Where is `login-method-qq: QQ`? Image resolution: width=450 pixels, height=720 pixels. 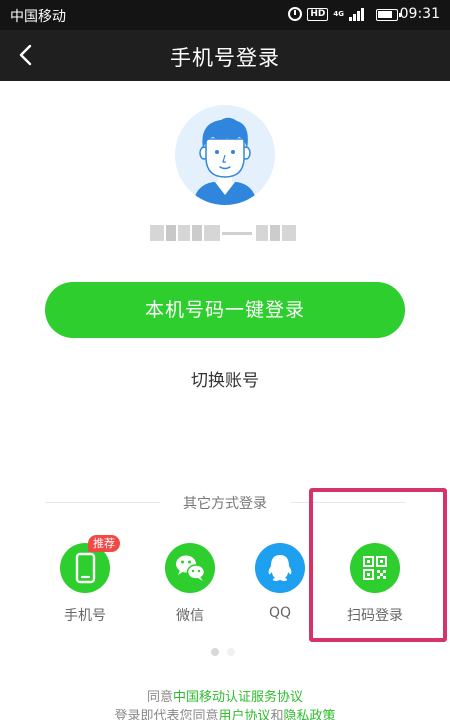
login-method-qq: QQ is located at coordinates (280, 582).